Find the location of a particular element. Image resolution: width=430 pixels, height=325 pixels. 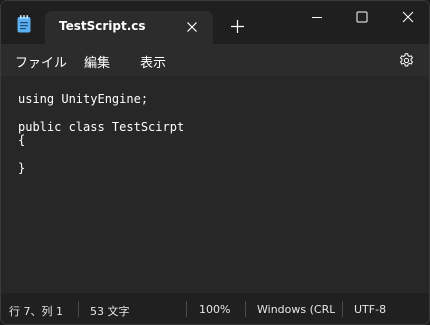

plus-icon is located at coordinates (237, 26).